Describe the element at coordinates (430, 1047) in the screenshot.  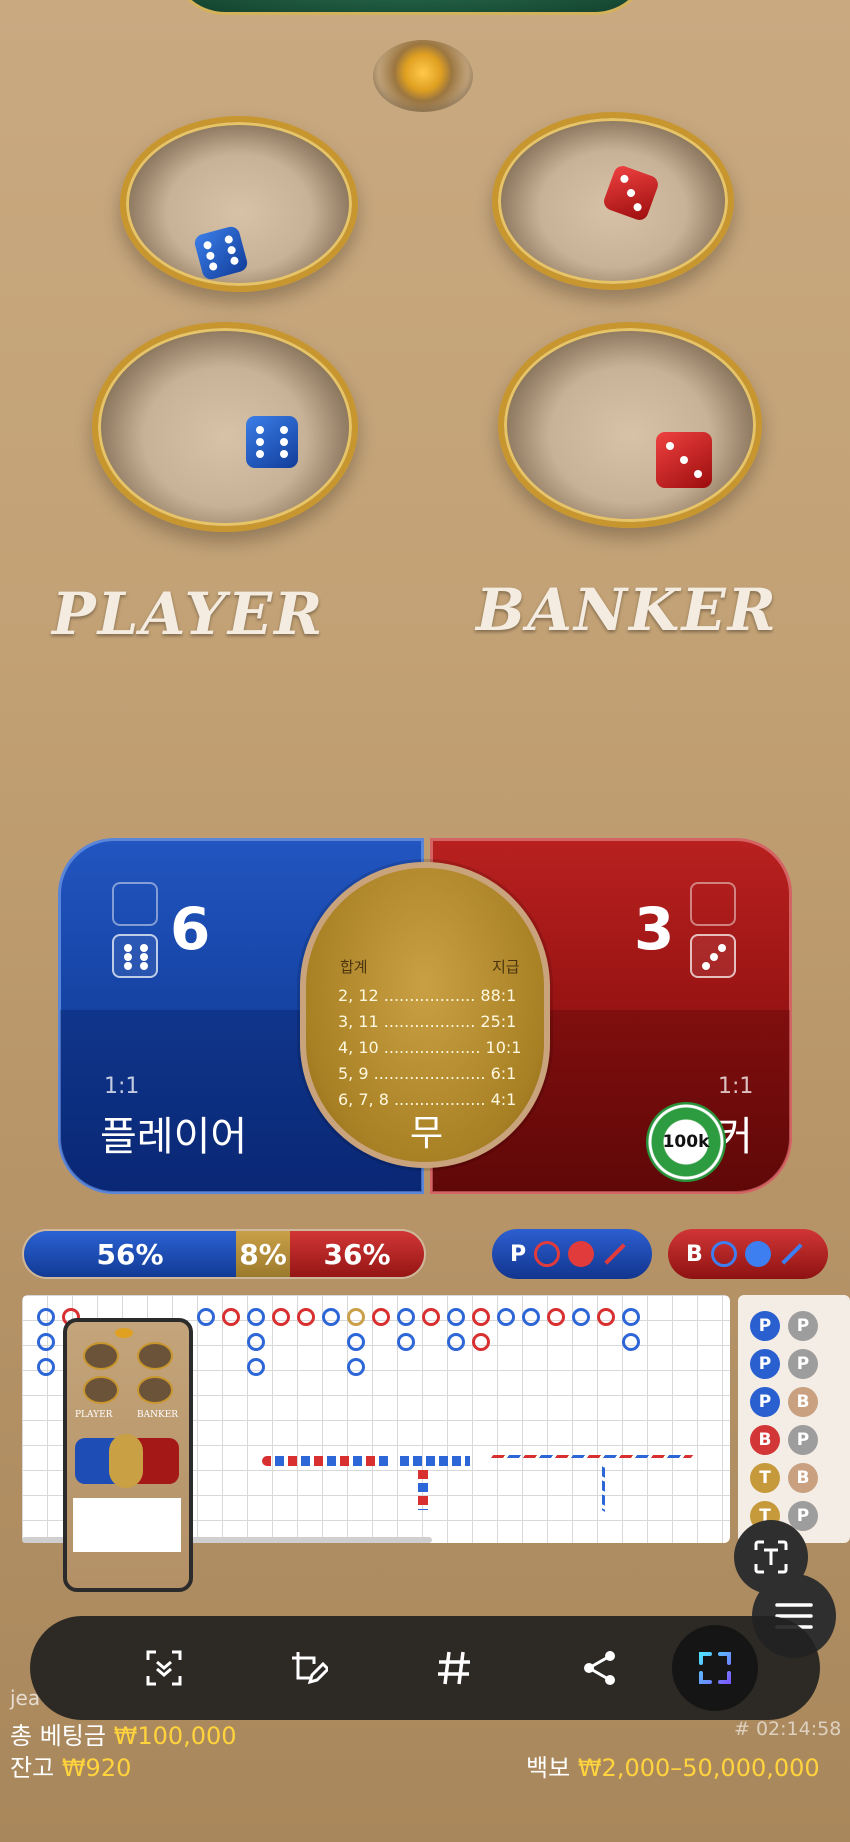
I see `tie-row: 4, 10 ................... 10:1` at that location.